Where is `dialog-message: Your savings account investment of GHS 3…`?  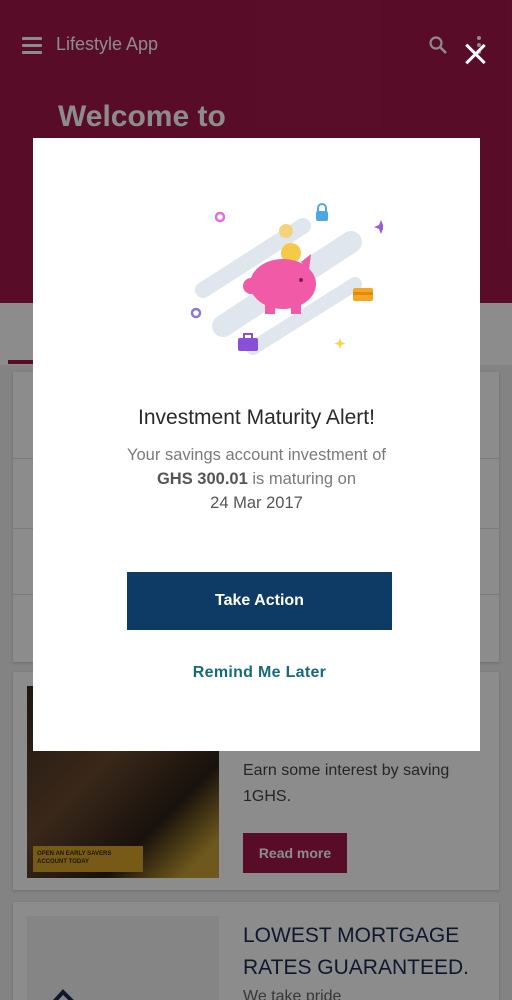 dialog-message: Your savings account investment of GHS 3… is located at coordinates (256, 479).